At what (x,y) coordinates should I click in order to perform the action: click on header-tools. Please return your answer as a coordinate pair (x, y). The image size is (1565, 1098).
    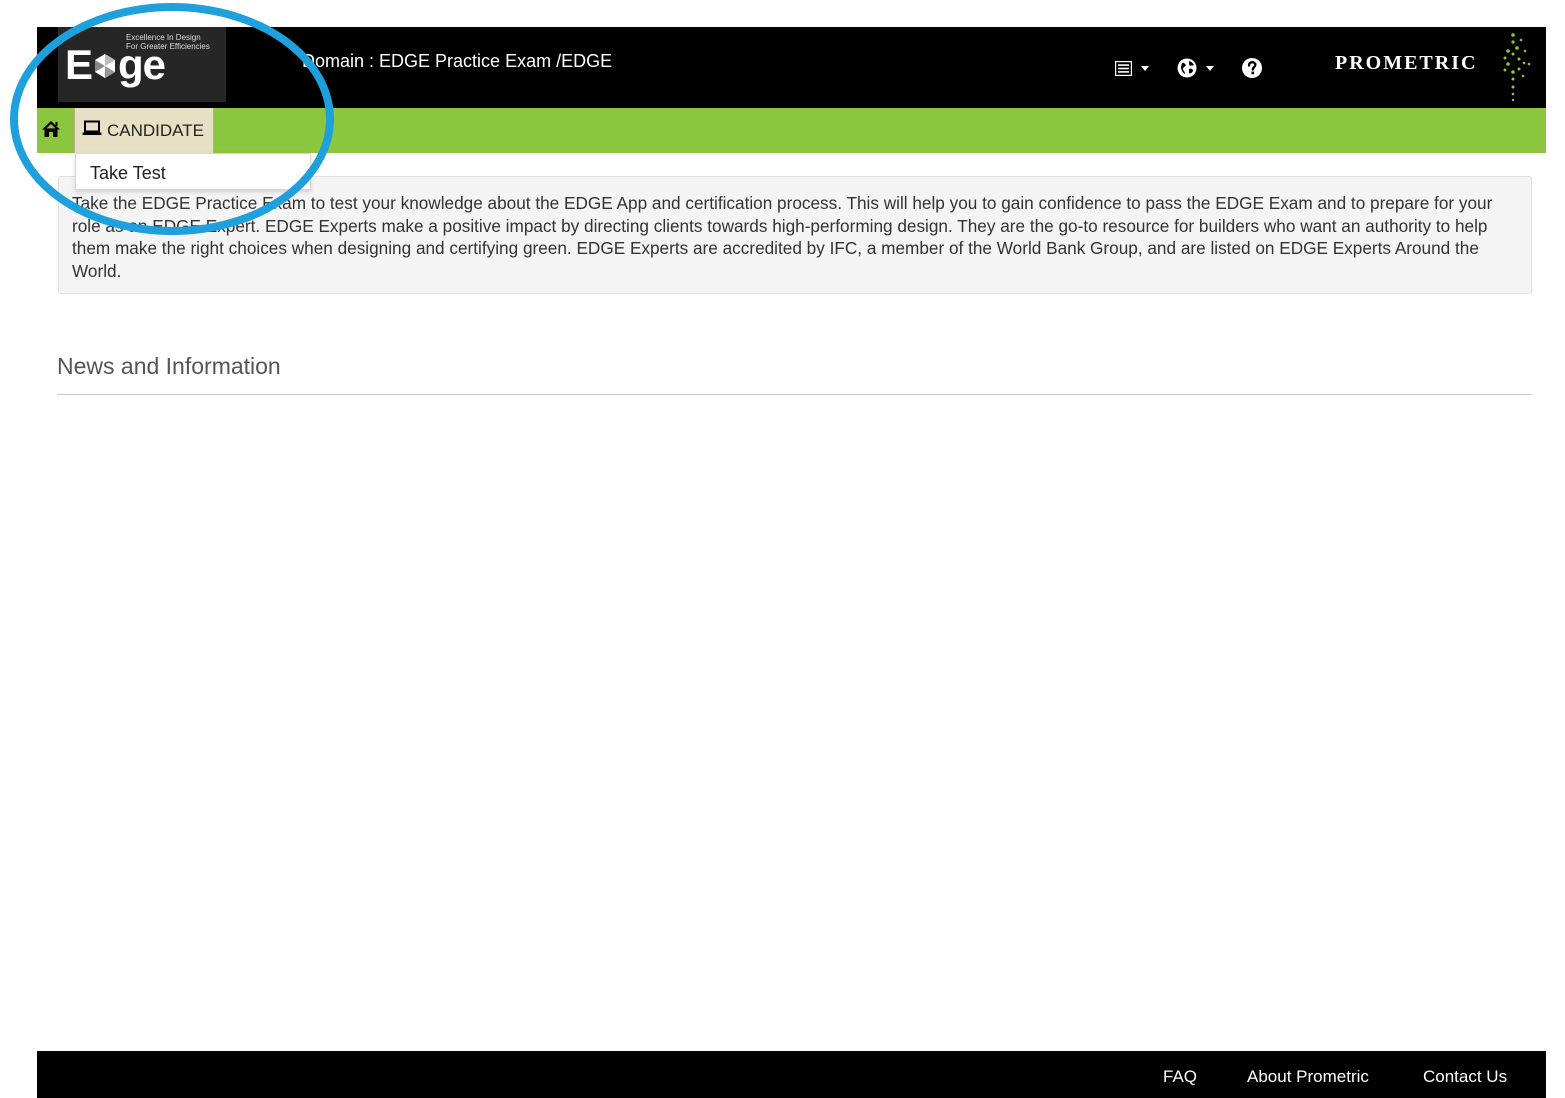
    Looking at the image, I should click on (1202, 68).